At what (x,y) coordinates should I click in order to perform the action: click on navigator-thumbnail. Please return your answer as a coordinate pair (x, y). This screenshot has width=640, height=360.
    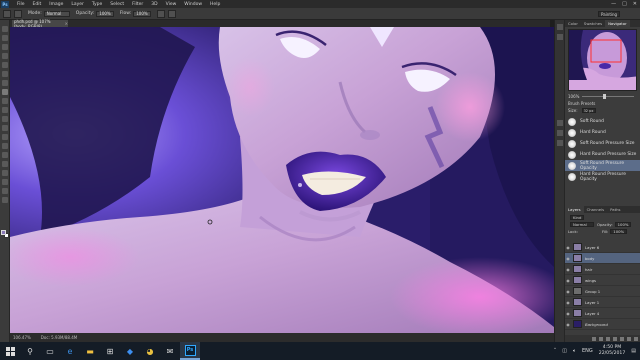
    Looking at the image, I should click on (602, 60).